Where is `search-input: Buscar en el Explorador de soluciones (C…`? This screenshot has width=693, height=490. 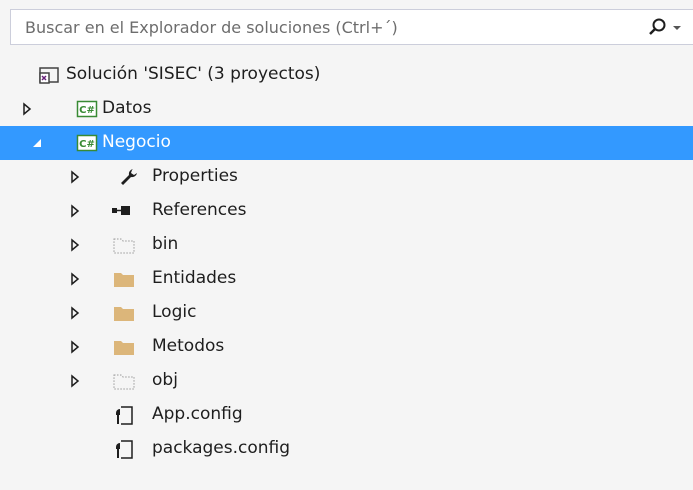 search-input: Buscar en el Explorador de soluciones (C… is located at coordinates (211, 27).